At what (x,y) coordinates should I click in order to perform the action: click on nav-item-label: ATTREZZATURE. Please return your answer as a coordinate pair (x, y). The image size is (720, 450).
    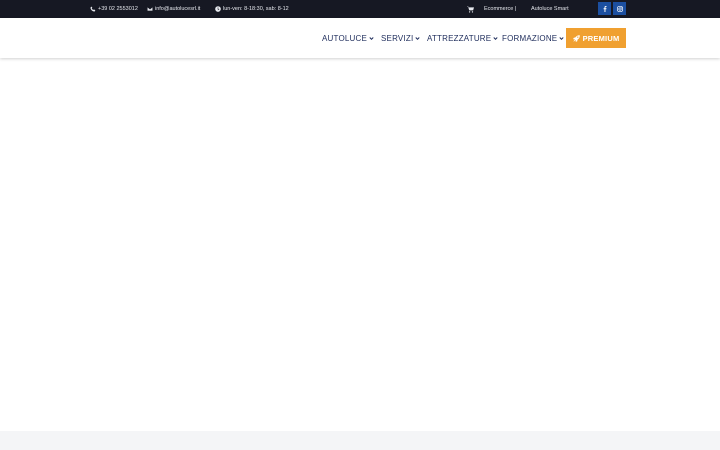
    Looking at the image, I should click on (459, 38).